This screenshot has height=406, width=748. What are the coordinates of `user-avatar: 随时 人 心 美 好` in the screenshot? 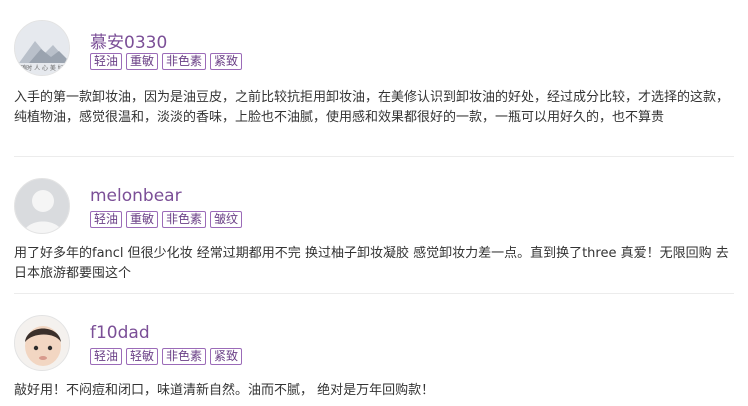 It's located at (42, 48).